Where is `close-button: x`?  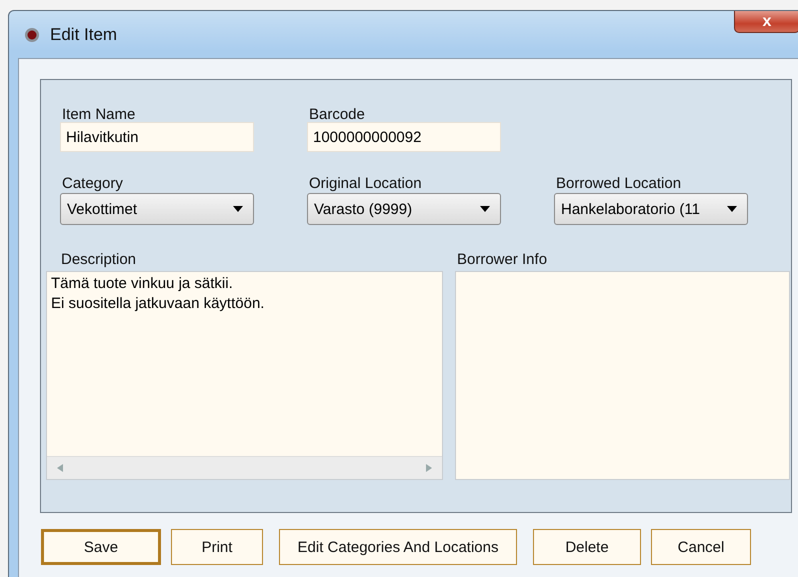 close-button: x is located at coordinates (766, 22).